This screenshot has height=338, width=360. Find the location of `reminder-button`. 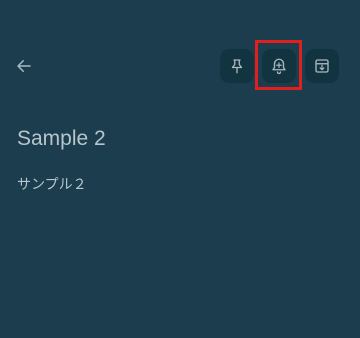

reminder-button is located at coordinates (279, 66).